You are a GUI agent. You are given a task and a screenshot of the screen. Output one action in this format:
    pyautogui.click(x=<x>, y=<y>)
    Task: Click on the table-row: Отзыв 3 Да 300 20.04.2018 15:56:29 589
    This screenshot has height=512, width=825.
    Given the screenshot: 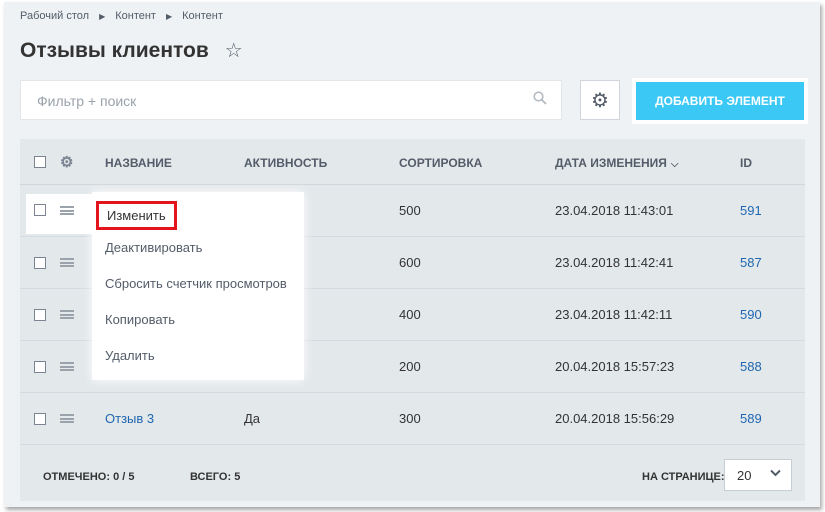 What is the action you would take?
    pyautogui.click(x=412, y=419)
    